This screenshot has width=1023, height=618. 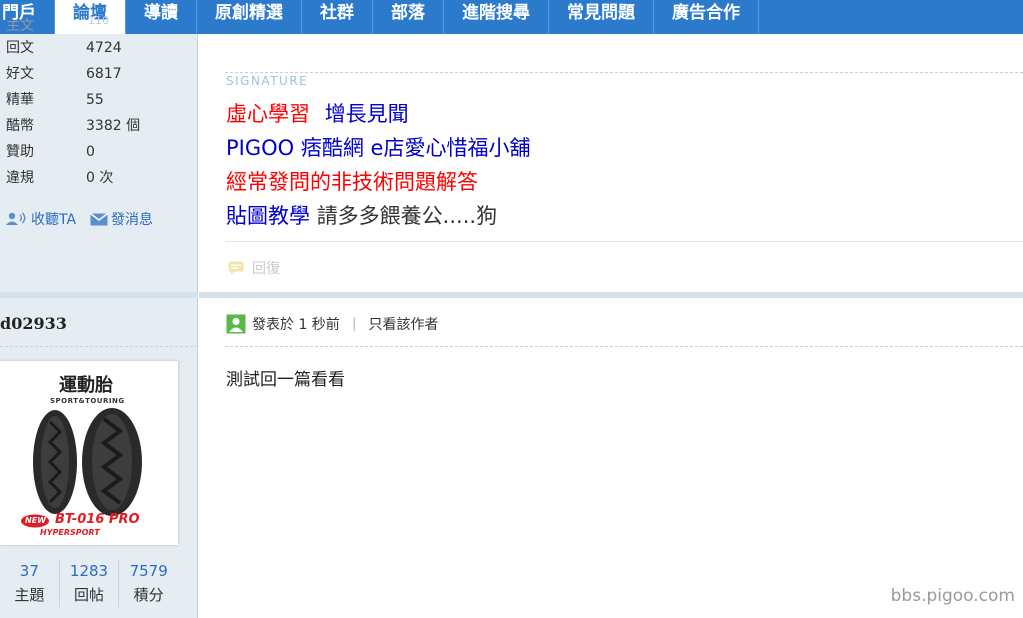 What do you see at coordinates (99, 295) in the screenshot?
I see `sidebar-separator` at bounding box center [99, 295].